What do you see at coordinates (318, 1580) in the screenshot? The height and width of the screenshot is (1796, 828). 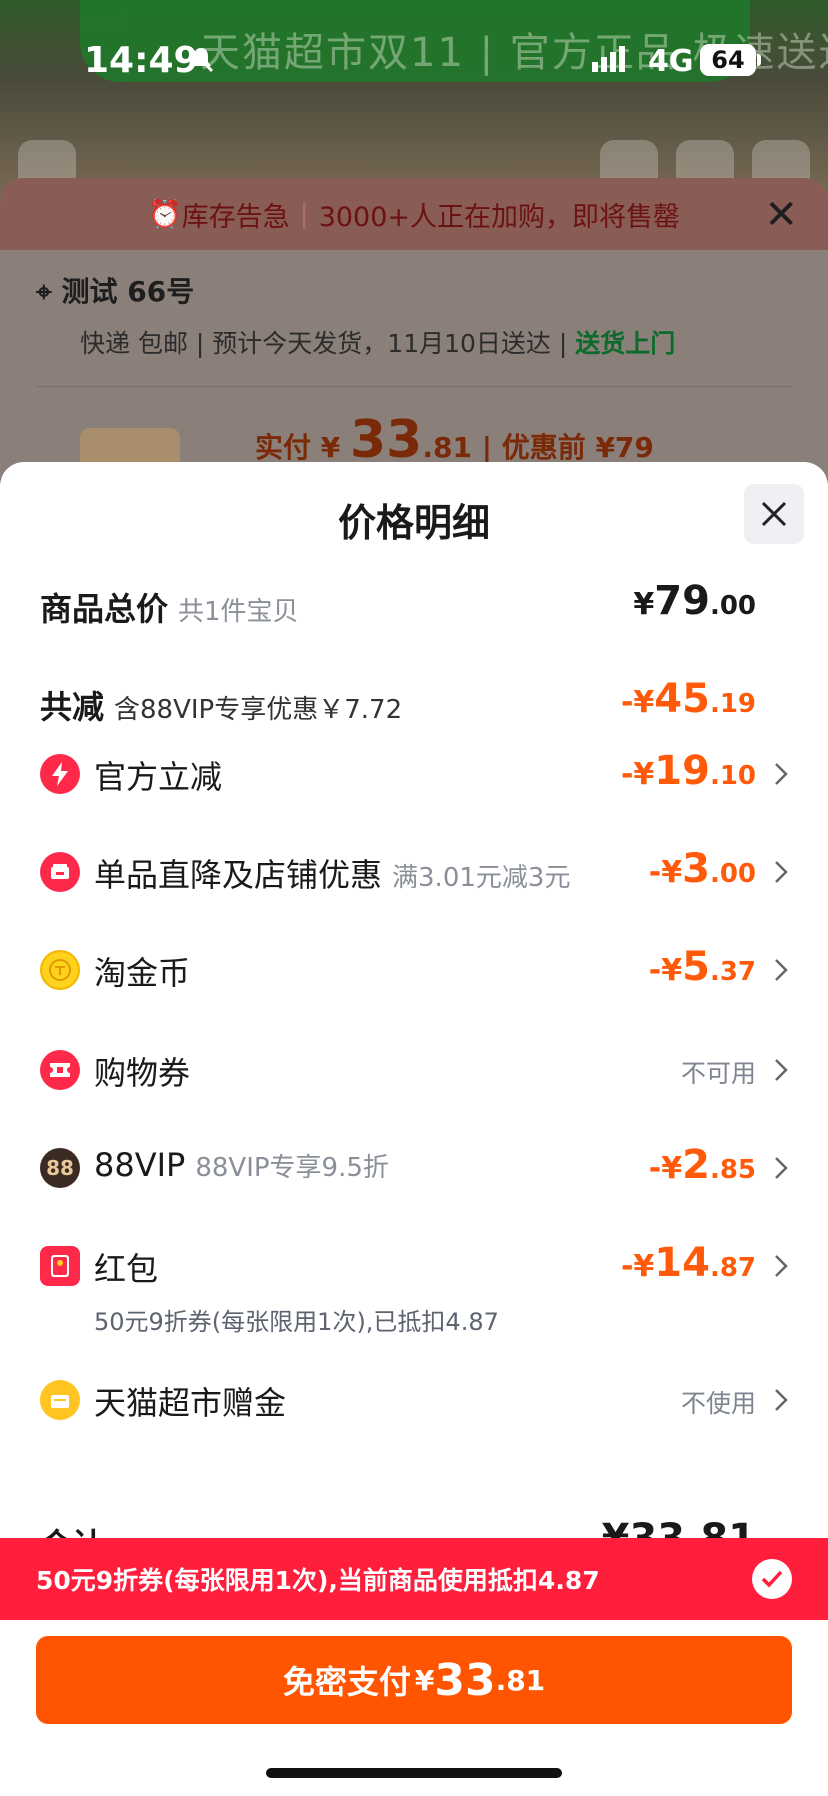 I see `coupon-banner-text: 50元9折券(每张限用1次),当前商品使用抵扣4.87` at bounding box center [318, 1580].